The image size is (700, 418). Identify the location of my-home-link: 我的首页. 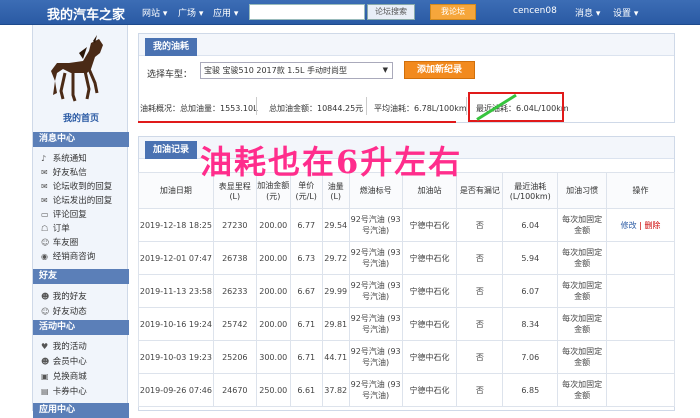
(81, 117).